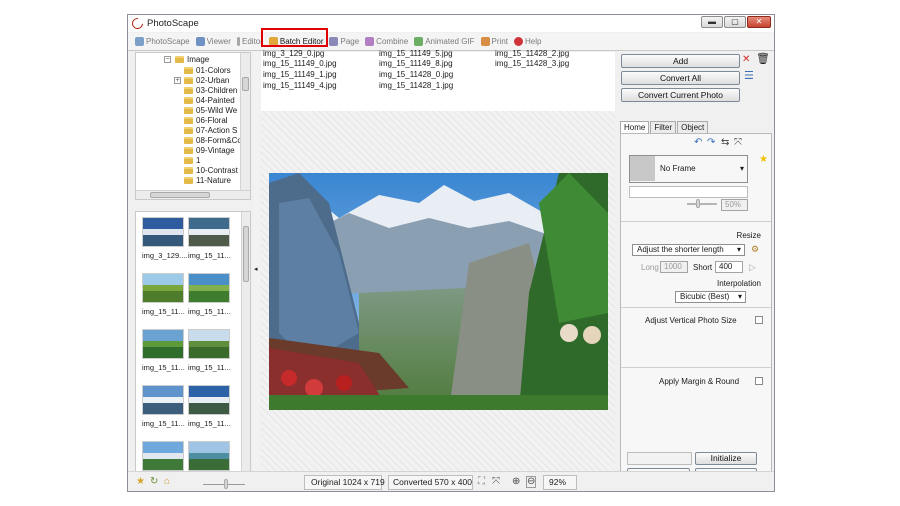  Describe the element at coordinates (752, 267) in the screenshot. I see `size-arrow-icon: ▷` at that location.